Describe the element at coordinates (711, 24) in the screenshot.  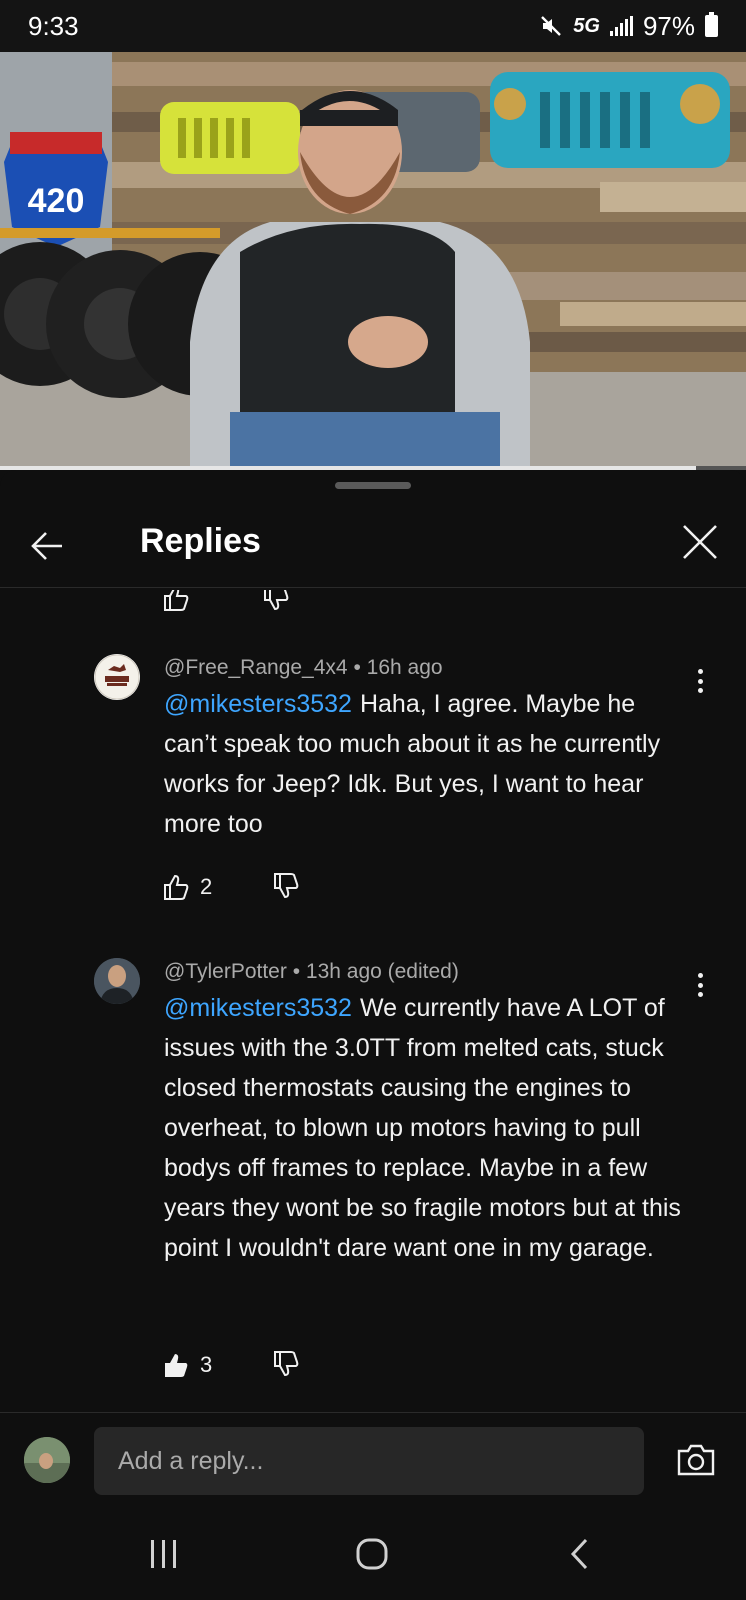
I see `battery-icon` at that location.